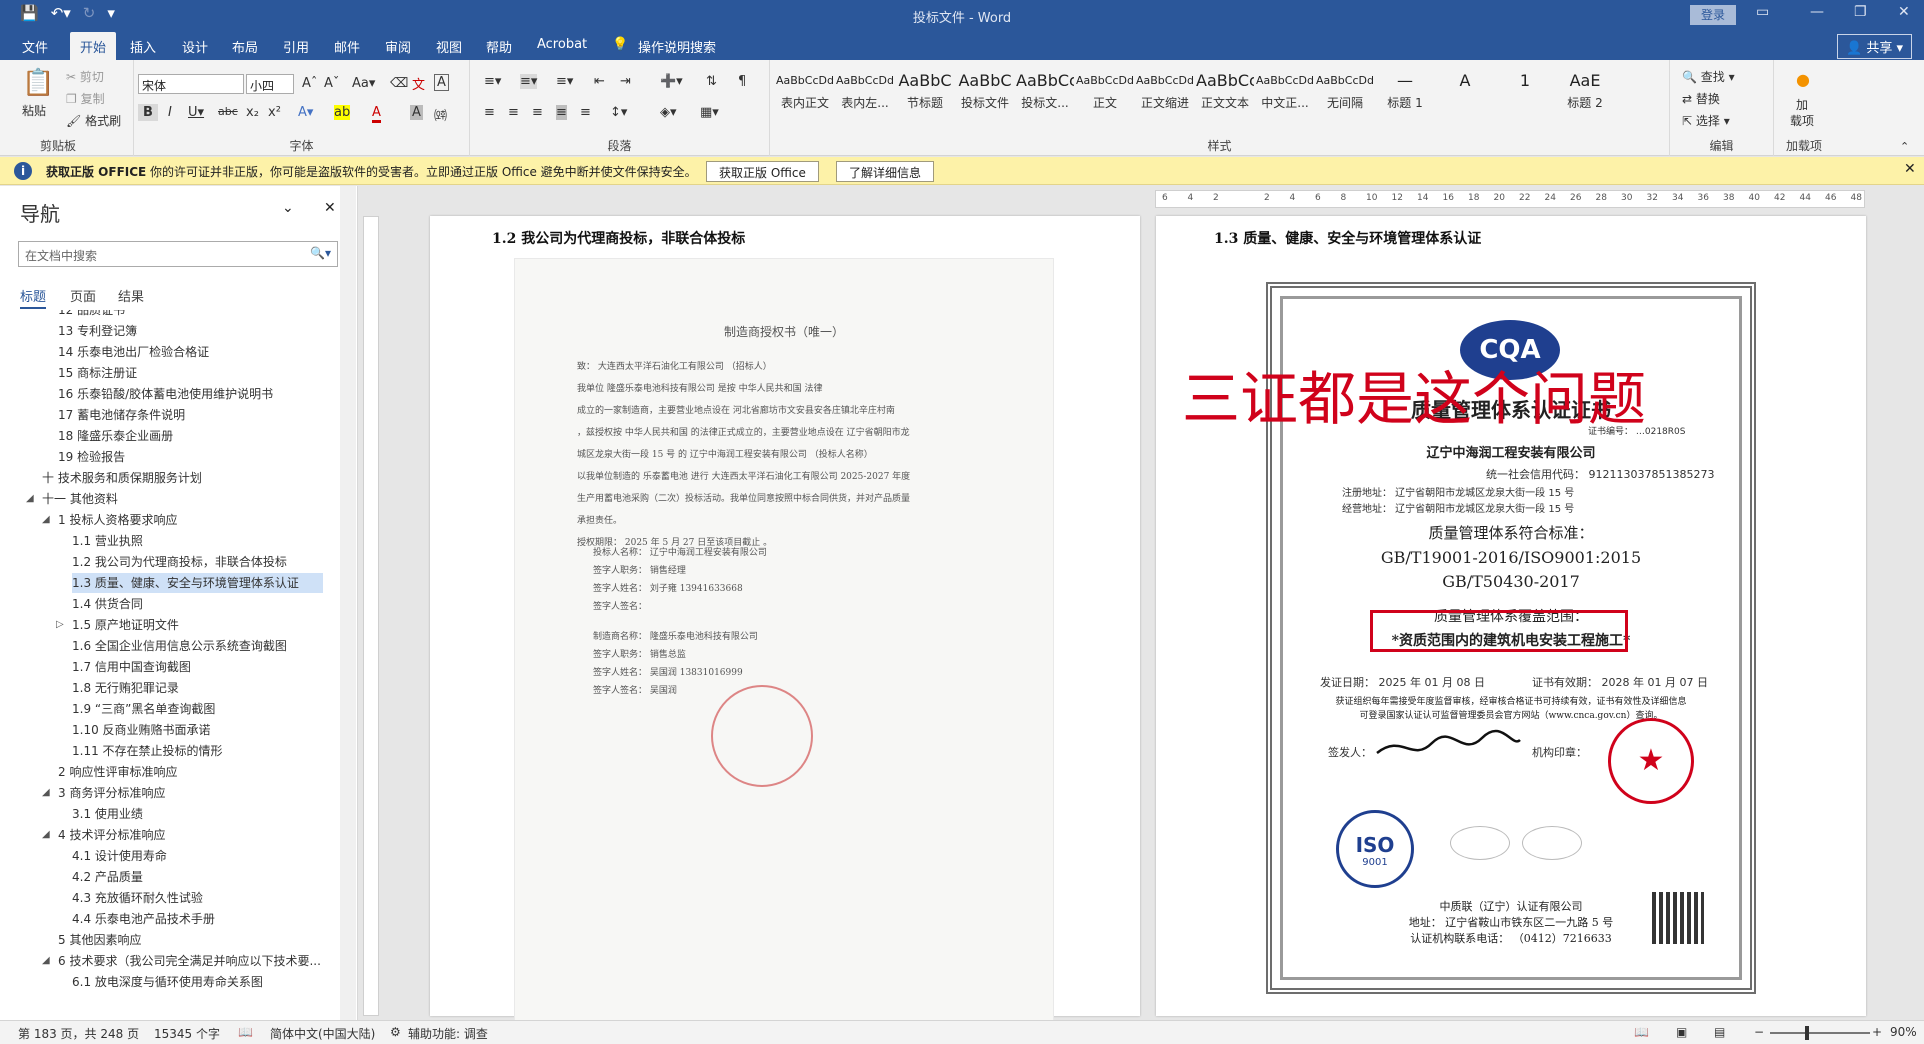 The image size is (1924, 1044). What do you see at coordinates (245, 46) in the screenshot?
I see `tab-layout: 布局` at bounding box center [245, 46].